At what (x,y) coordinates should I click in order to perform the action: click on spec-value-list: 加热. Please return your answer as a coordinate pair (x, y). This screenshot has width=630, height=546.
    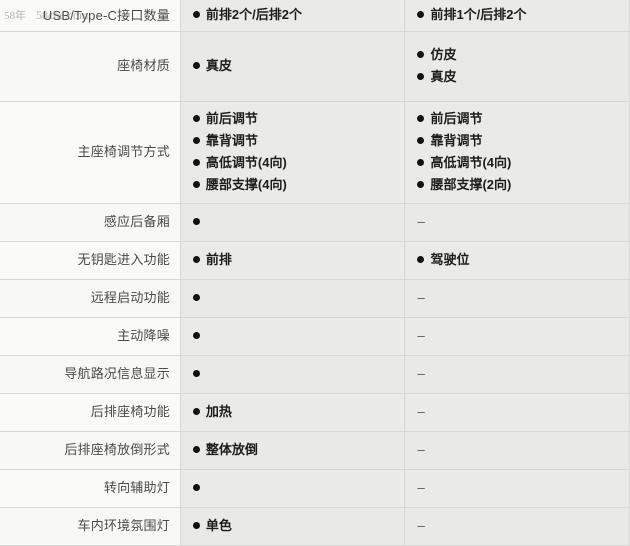
    Looking at the image, I should click on (298, 412).